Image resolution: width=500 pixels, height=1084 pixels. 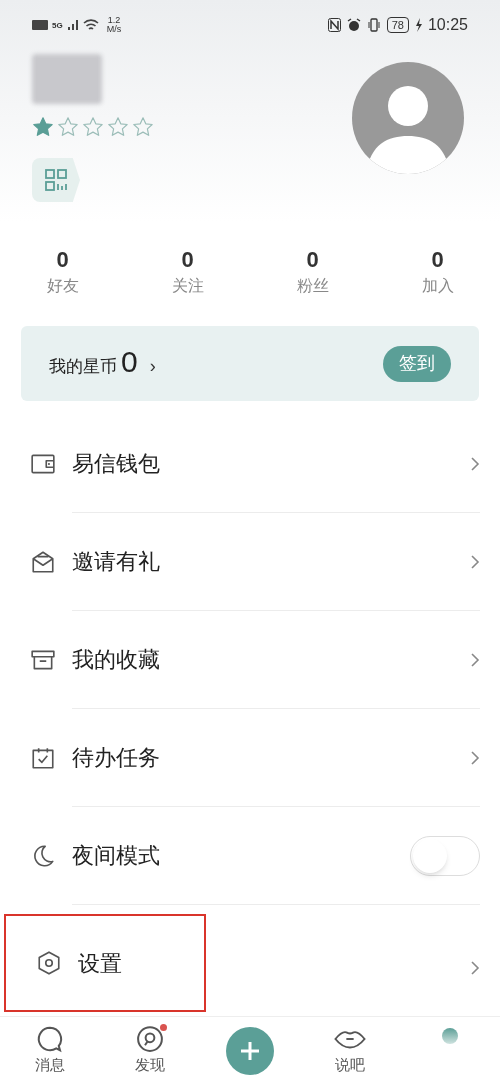 I want to click on stat-label: 加入, so click(x=437, y=286).